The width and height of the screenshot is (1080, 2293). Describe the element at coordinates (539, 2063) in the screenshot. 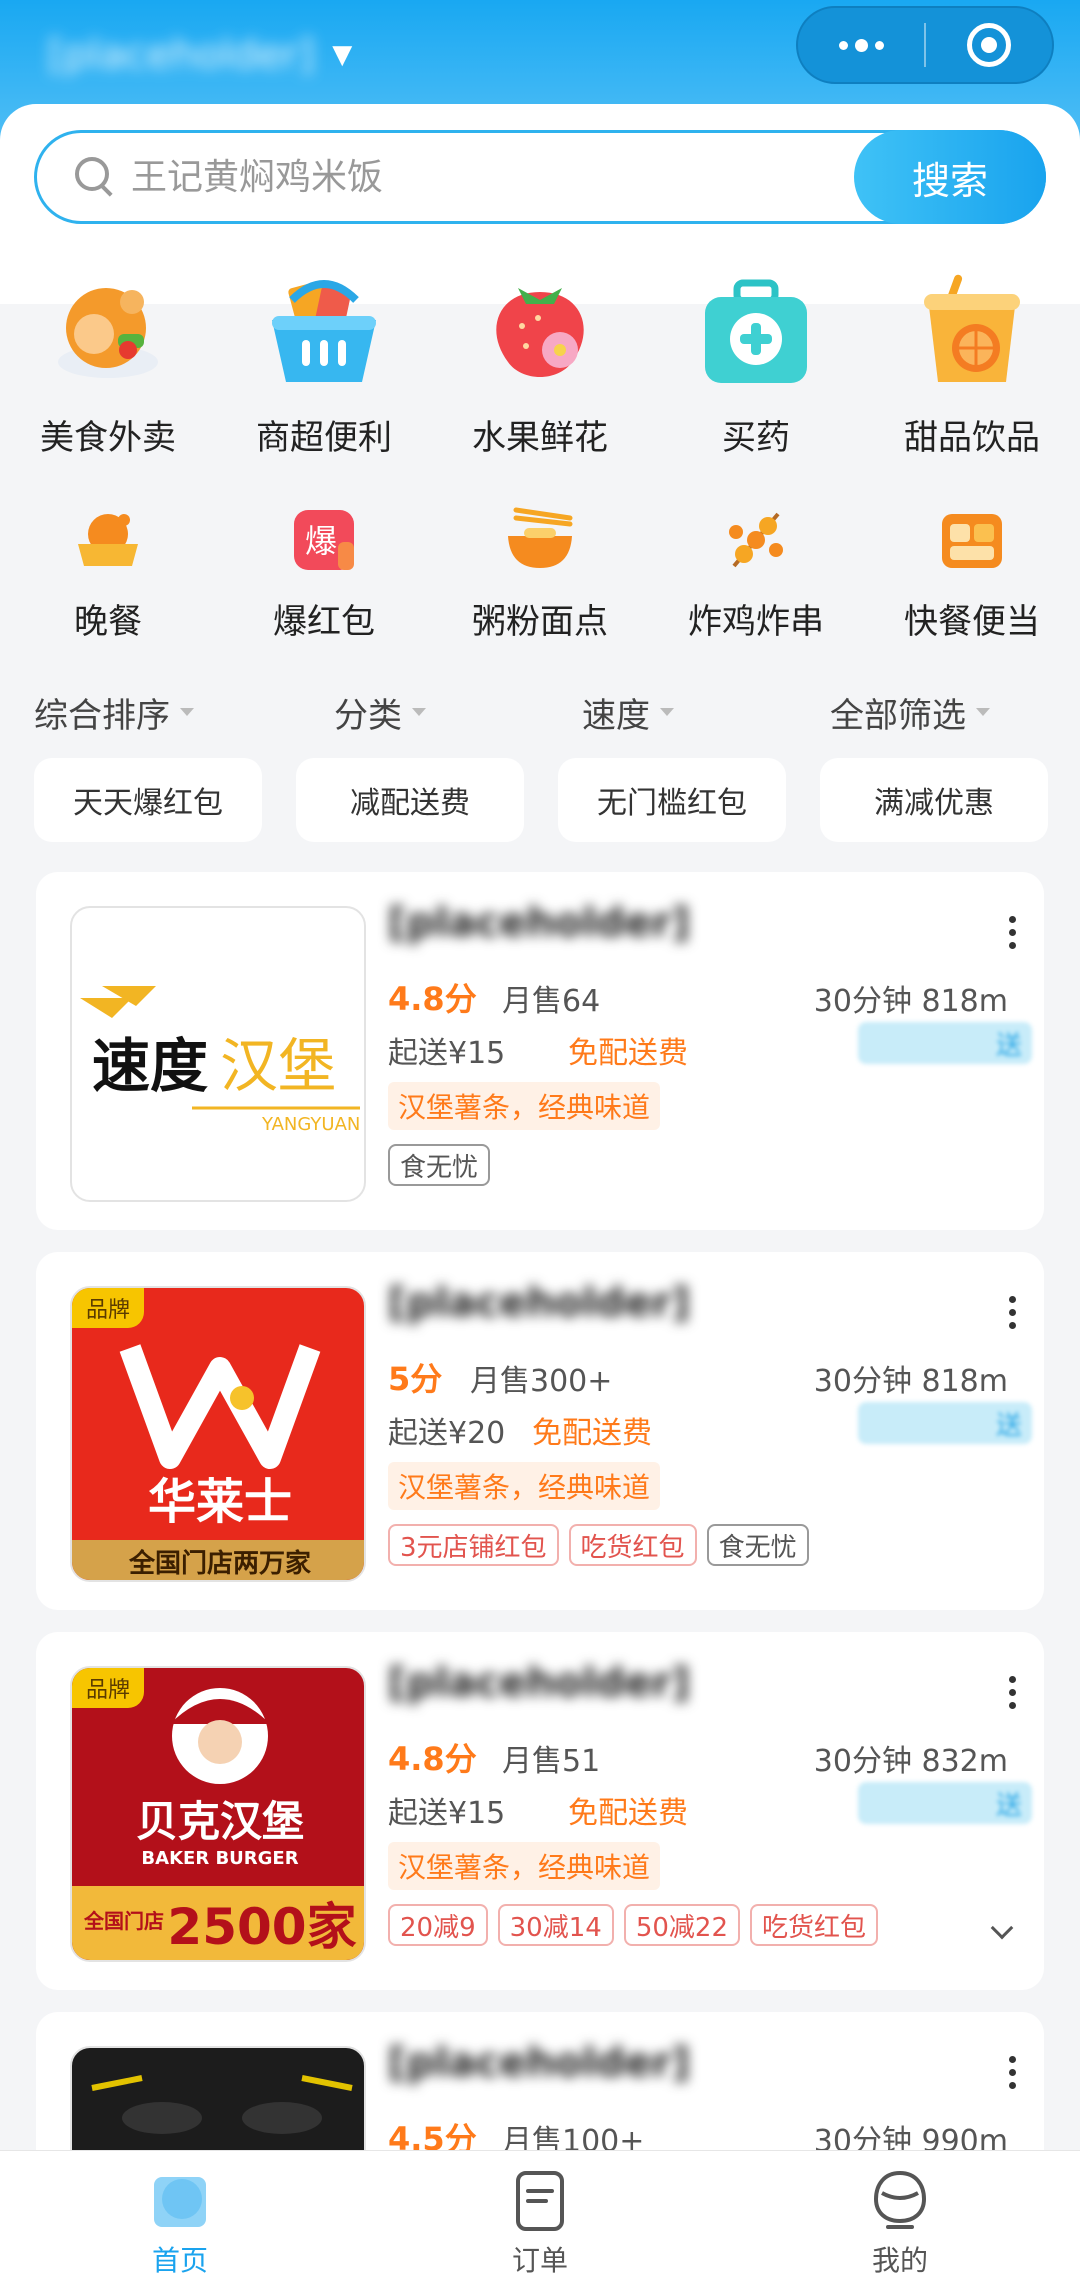

I see `store-name: [placeholder]` at that location.